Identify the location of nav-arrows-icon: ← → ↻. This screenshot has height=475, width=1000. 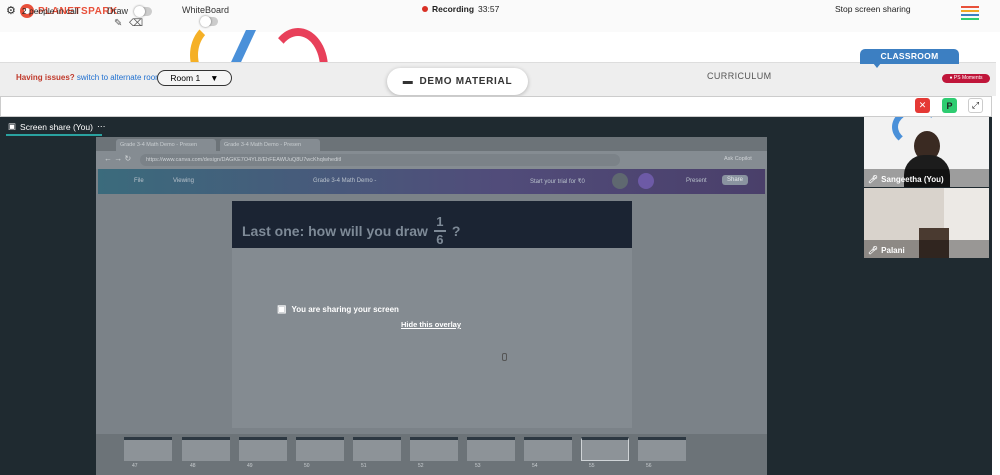
(117, 158).